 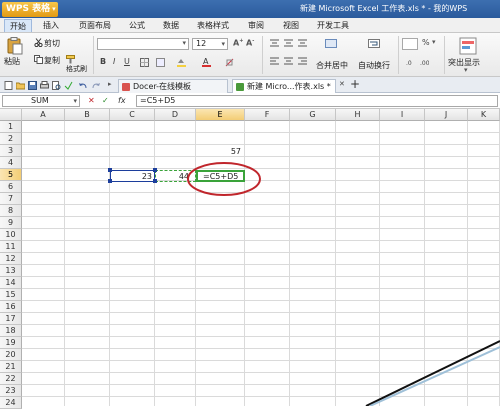 What do you see at coordinates (32, 85) in the screenshot?
I see `save-icon` at bounding box center [32, 85].